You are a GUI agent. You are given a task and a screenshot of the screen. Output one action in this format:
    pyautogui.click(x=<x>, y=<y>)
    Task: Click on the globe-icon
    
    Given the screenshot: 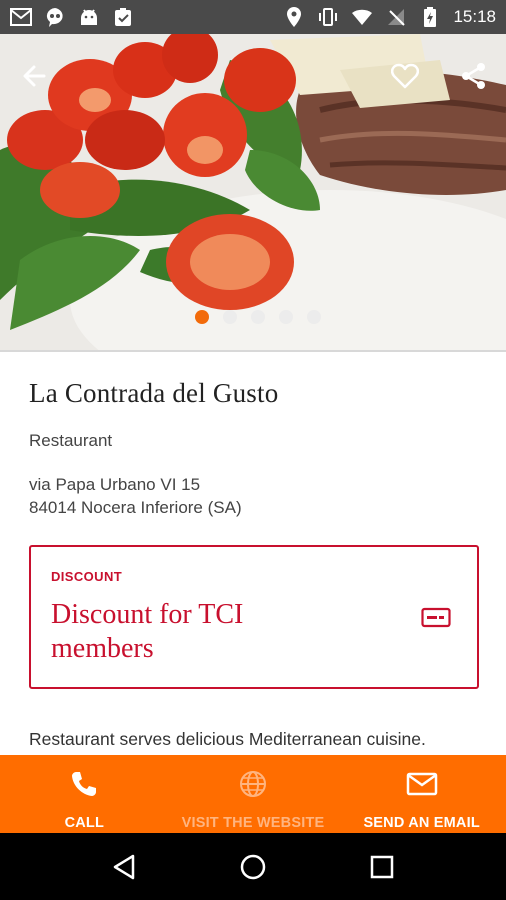 What is the action you would take?
    pyautogui.click(x=253, y=784)
    